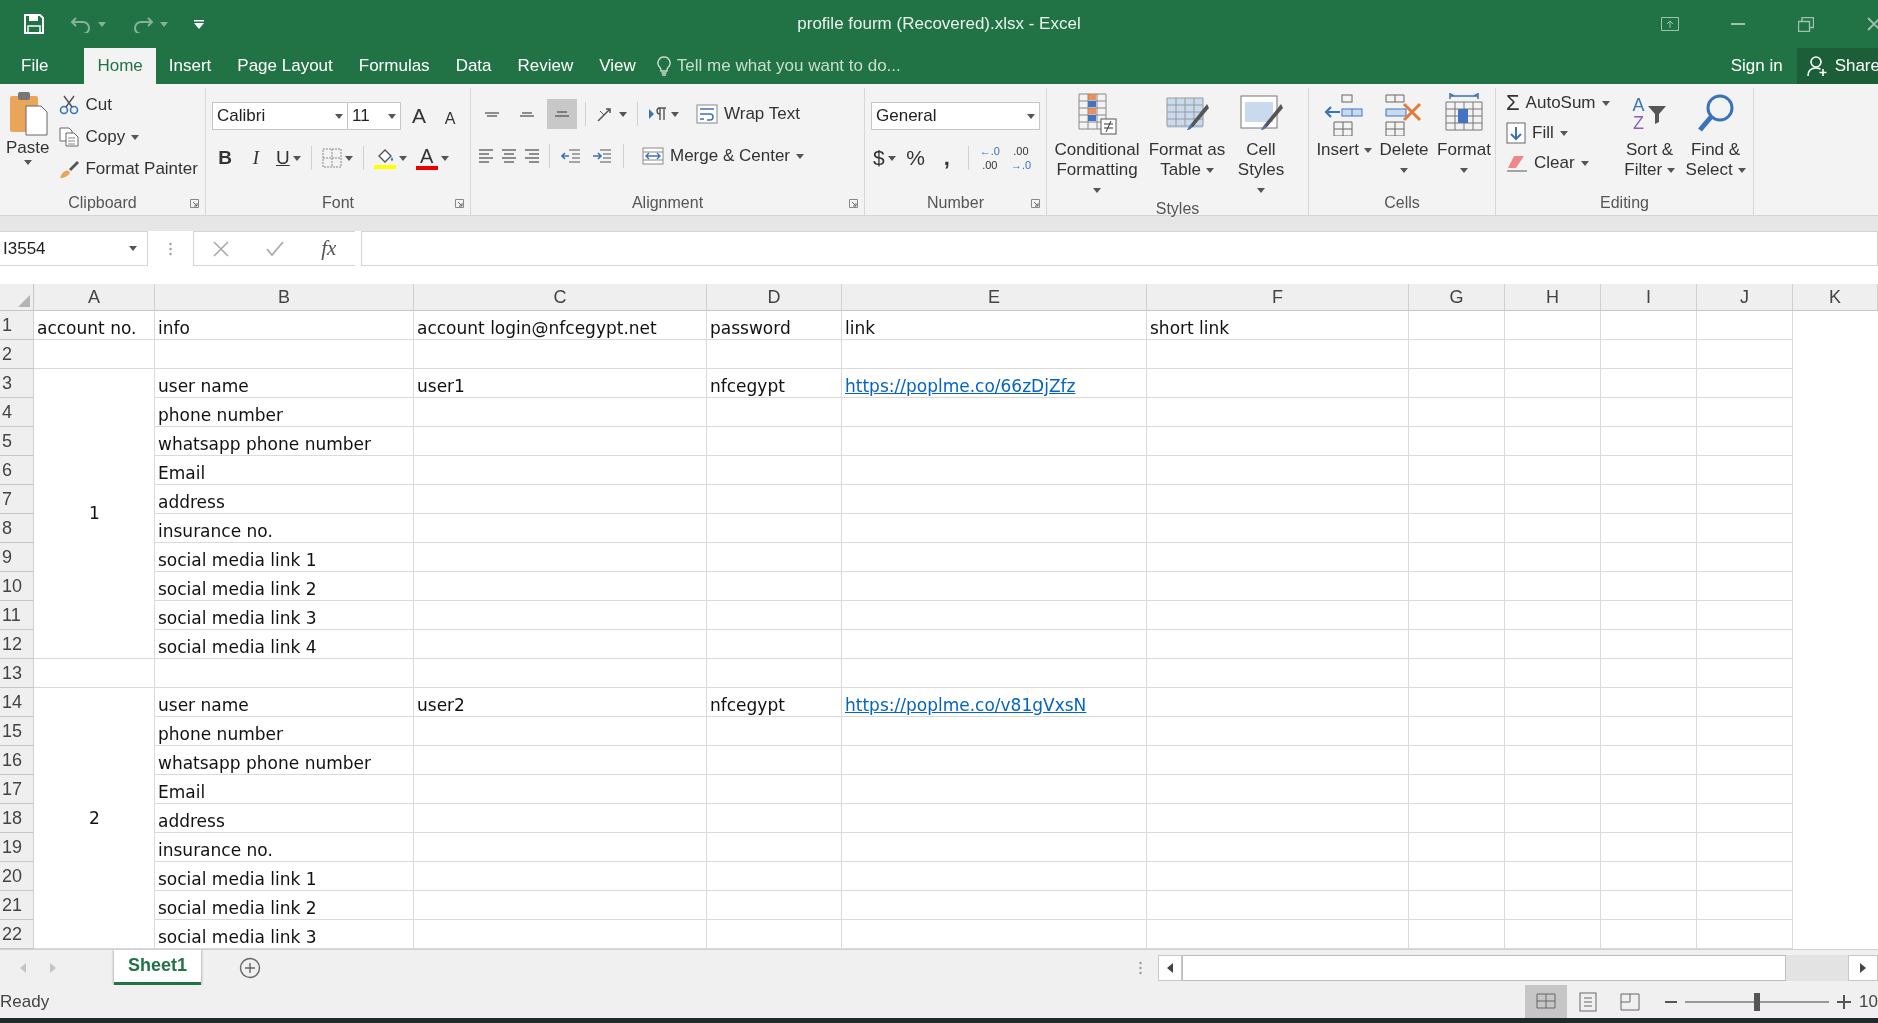 This screenshot has width=1878, height=1023. Describe the element at coordinates (17, 557) in the screenshot. I see `row-header: 9` at that location.